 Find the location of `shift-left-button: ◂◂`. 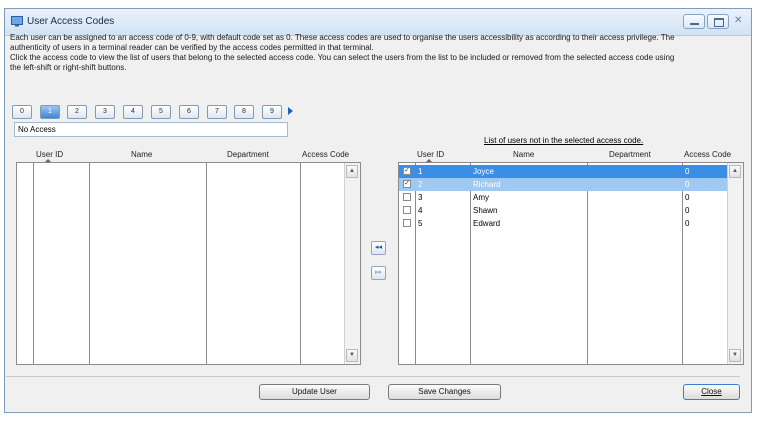

shift-left-button: ◂◂ is located at coordinates (378, 248).